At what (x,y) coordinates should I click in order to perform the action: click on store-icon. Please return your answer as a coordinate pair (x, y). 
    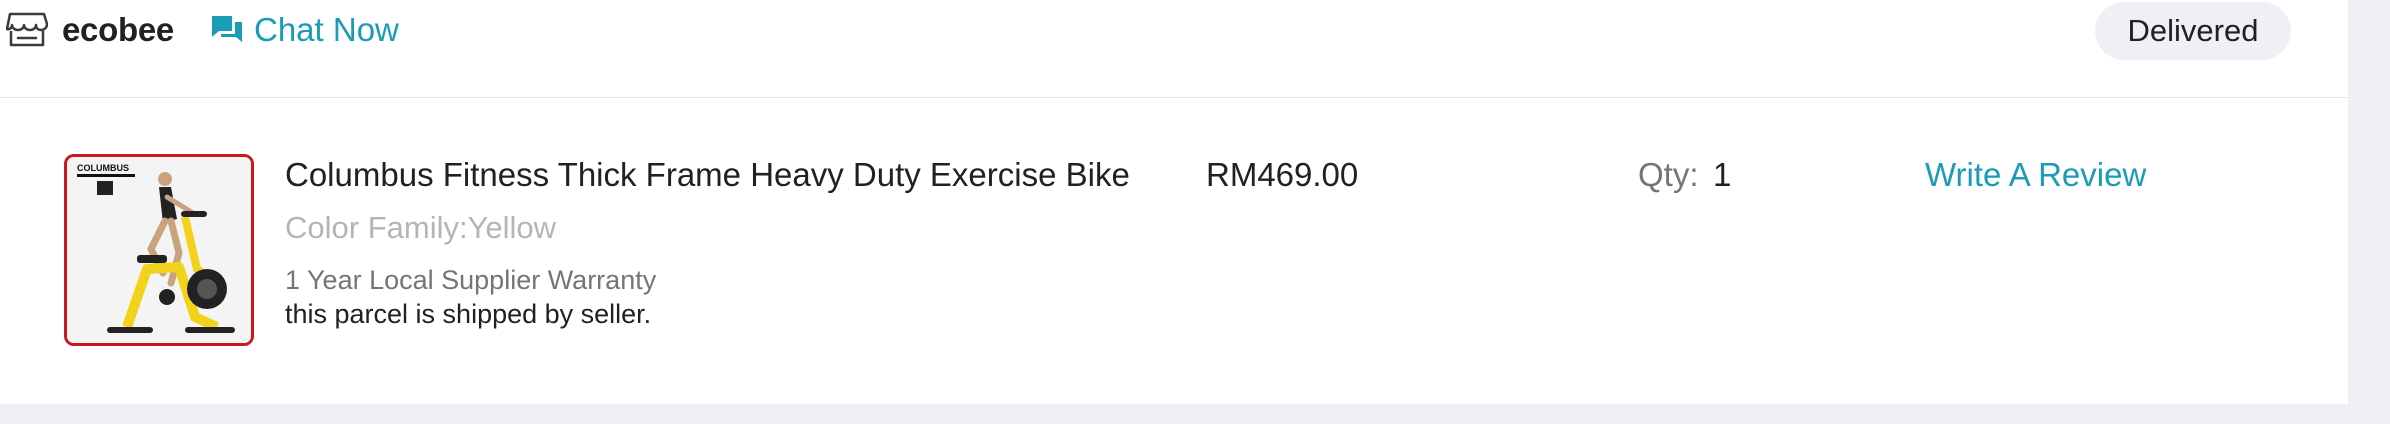
    Looking at the image, I should click on (27, 29).